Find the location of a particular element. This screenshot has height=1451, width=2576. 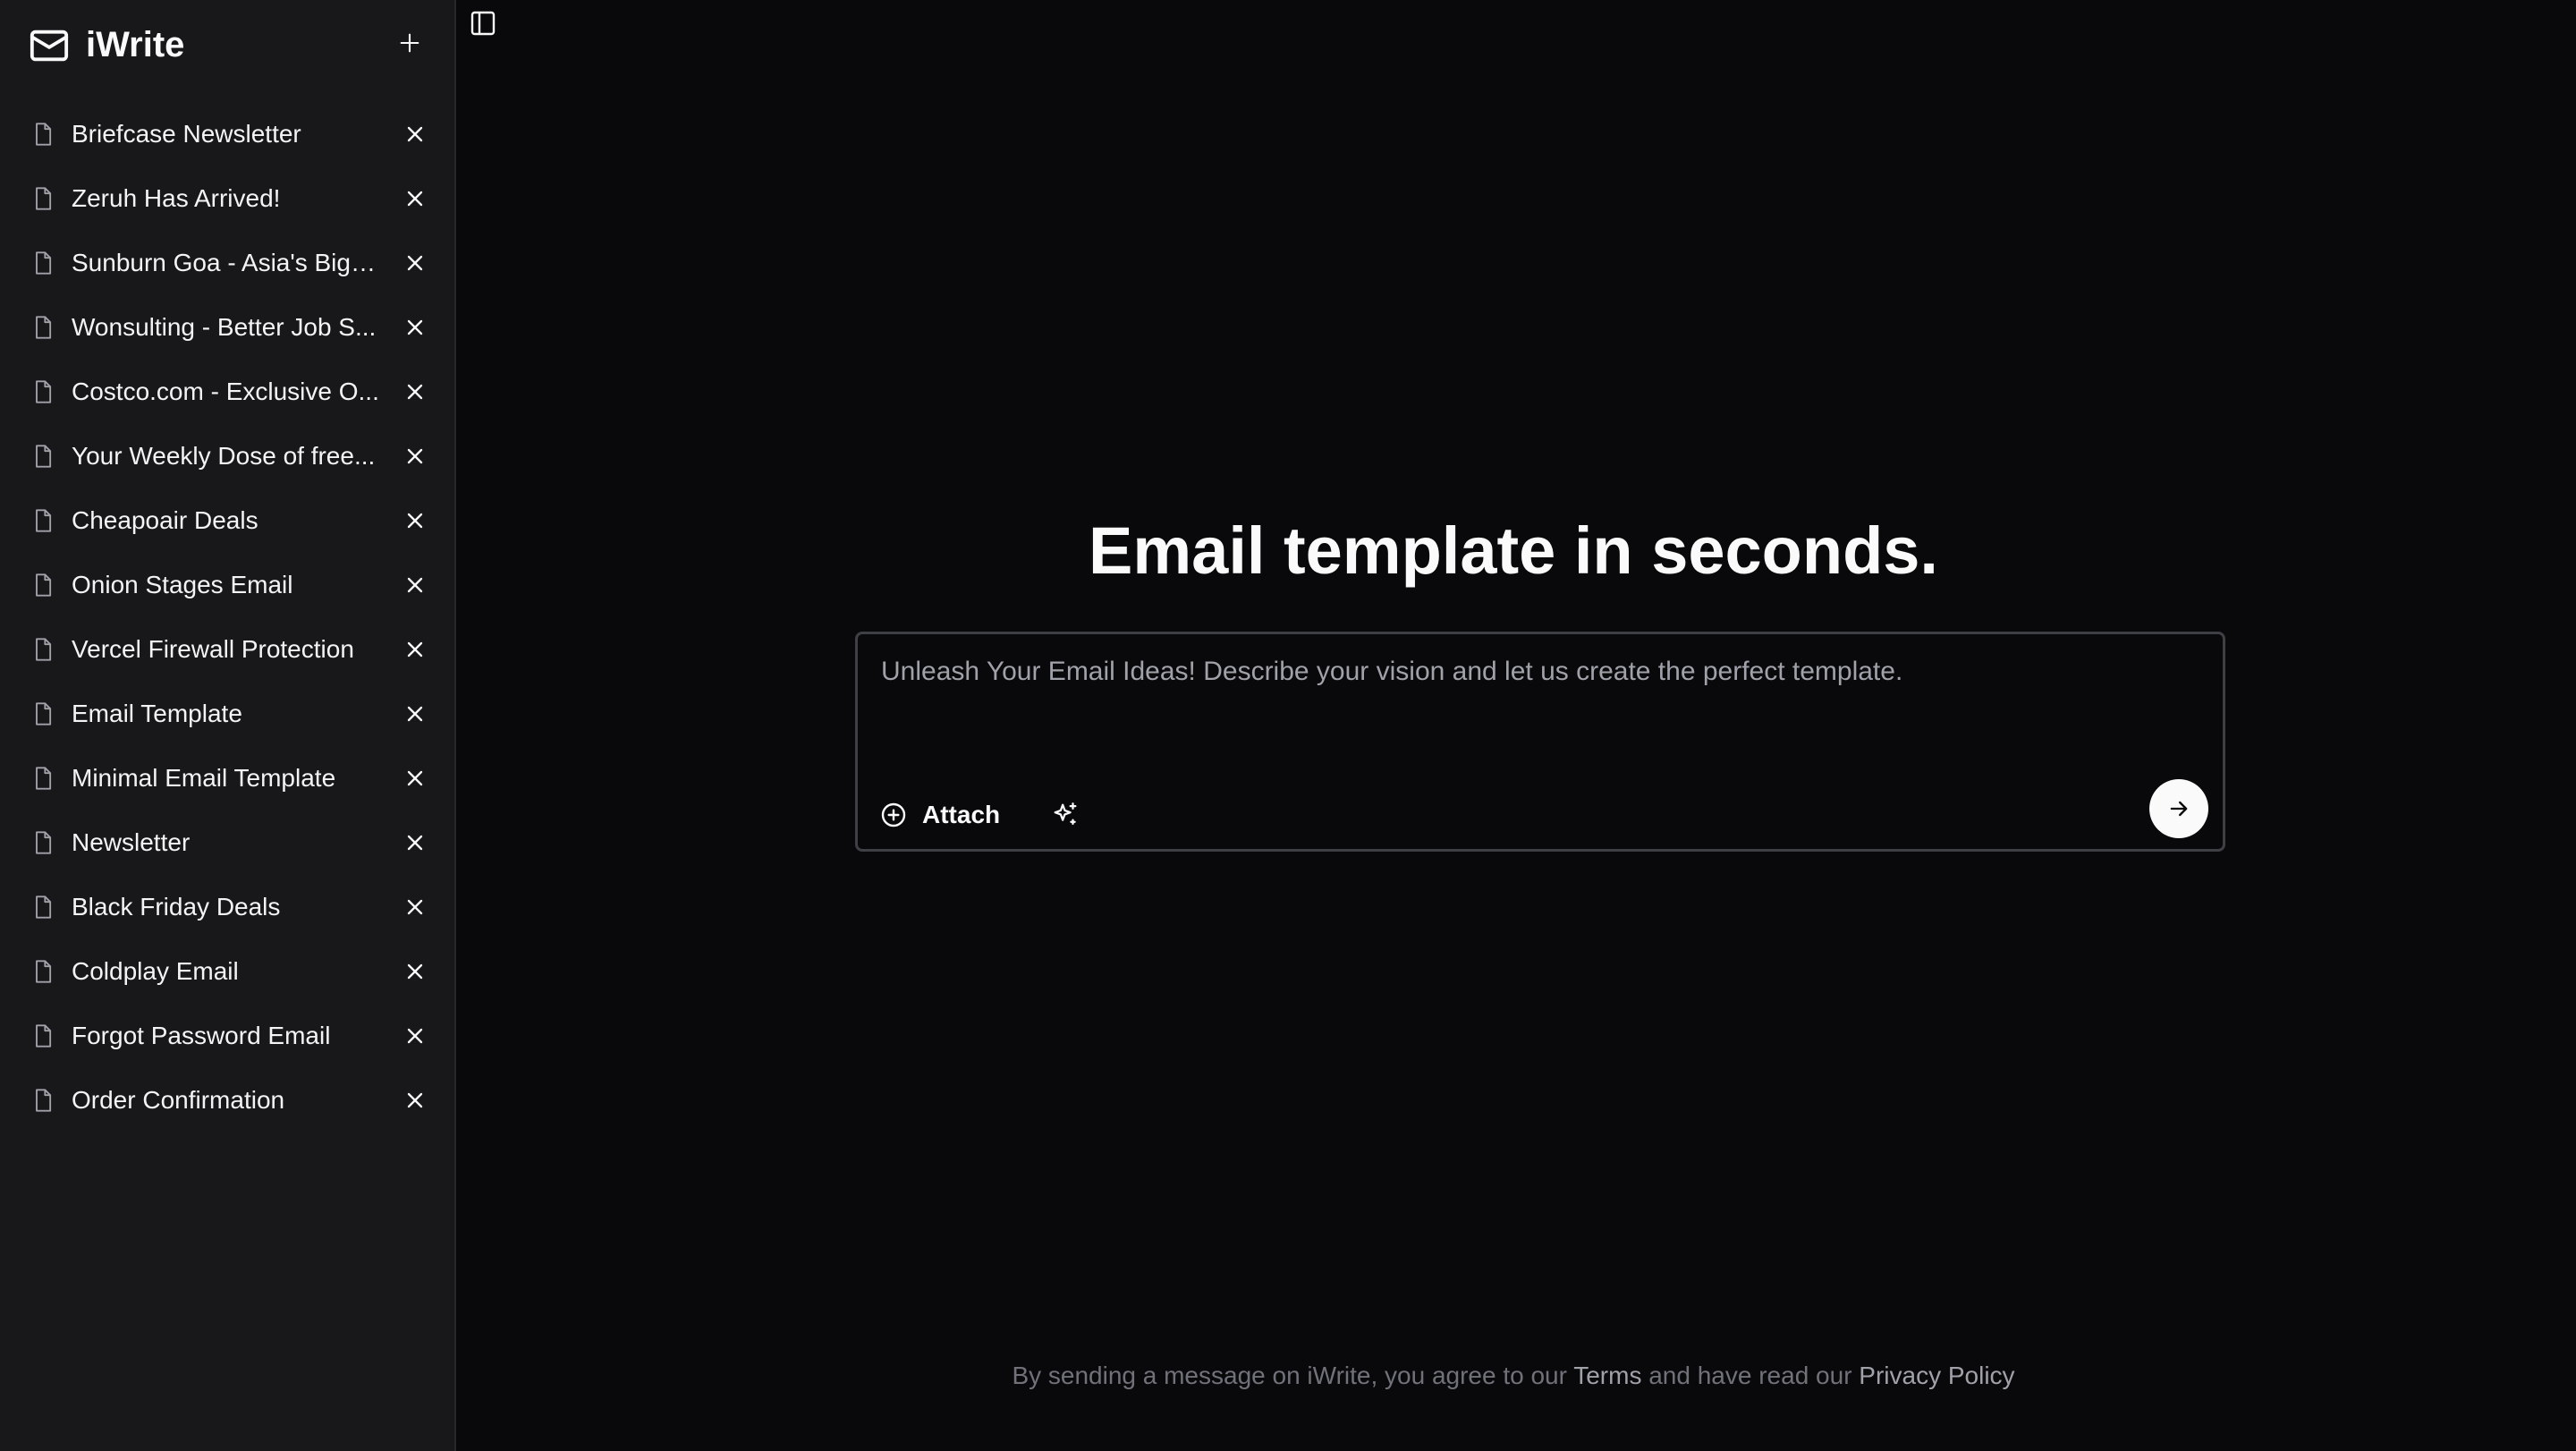

prompt-input is located at coordinates (1540, 704).